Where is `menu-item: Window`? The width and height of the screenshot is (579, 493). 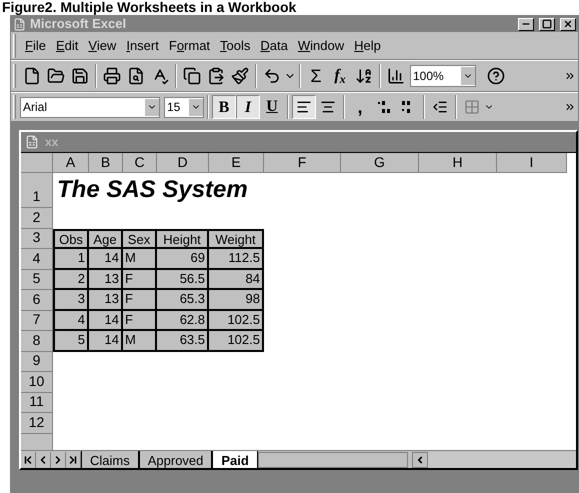 menu-item: Window is located at coordinates (321, 46).